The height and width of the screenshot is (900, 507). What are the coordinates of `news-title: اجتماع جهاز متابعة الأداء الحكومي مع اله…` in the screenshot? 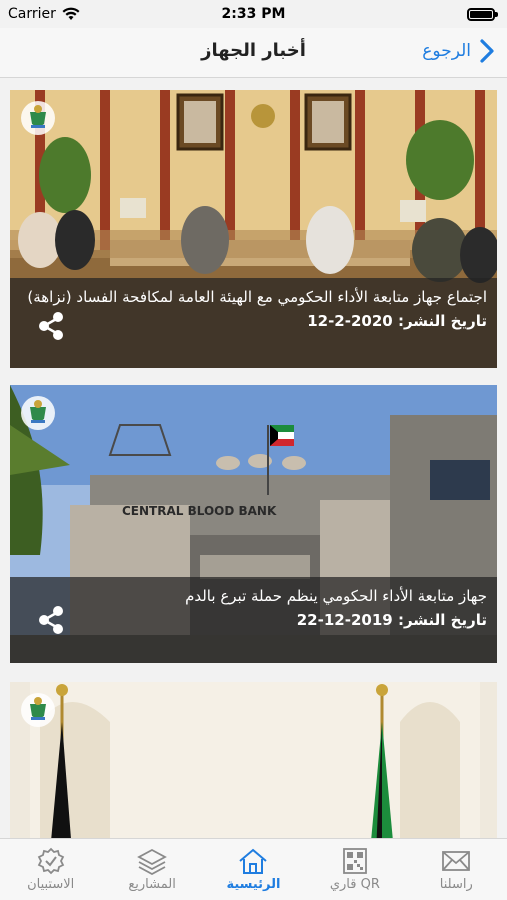 It's located at (253, 297).